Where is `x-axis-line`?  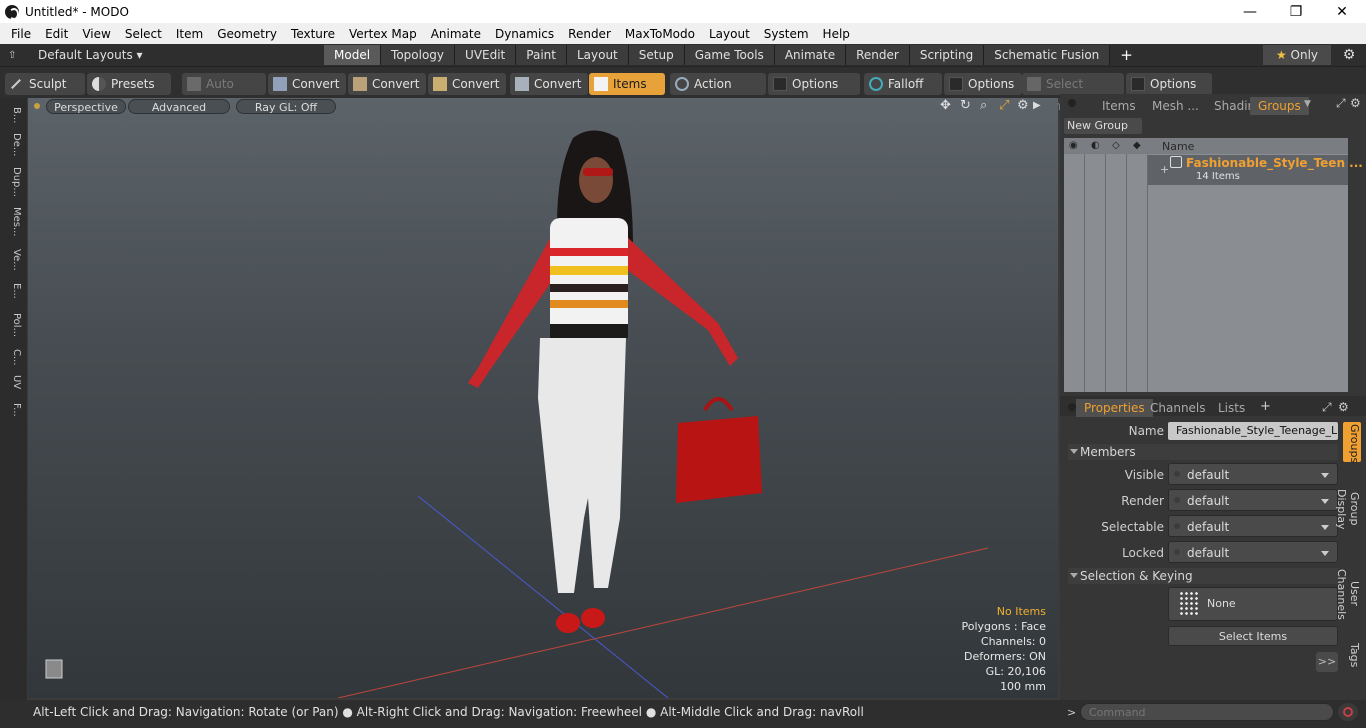
x-axis-line is located at coordinates (663, 622).